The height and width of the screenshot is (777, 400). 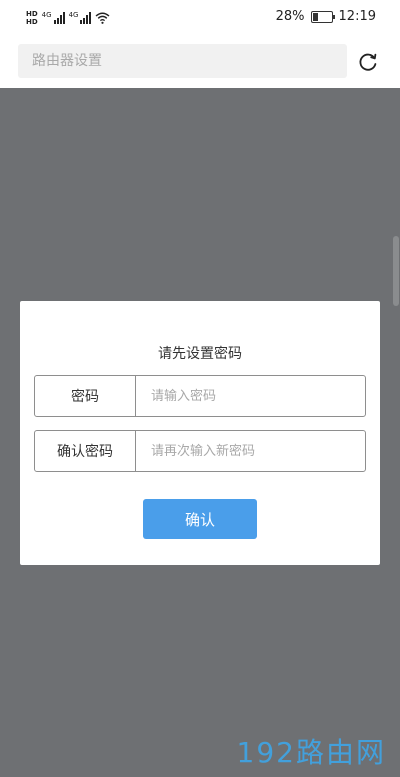 I want to click on status-right: 28% 12:19, so click(x=326, y=16).